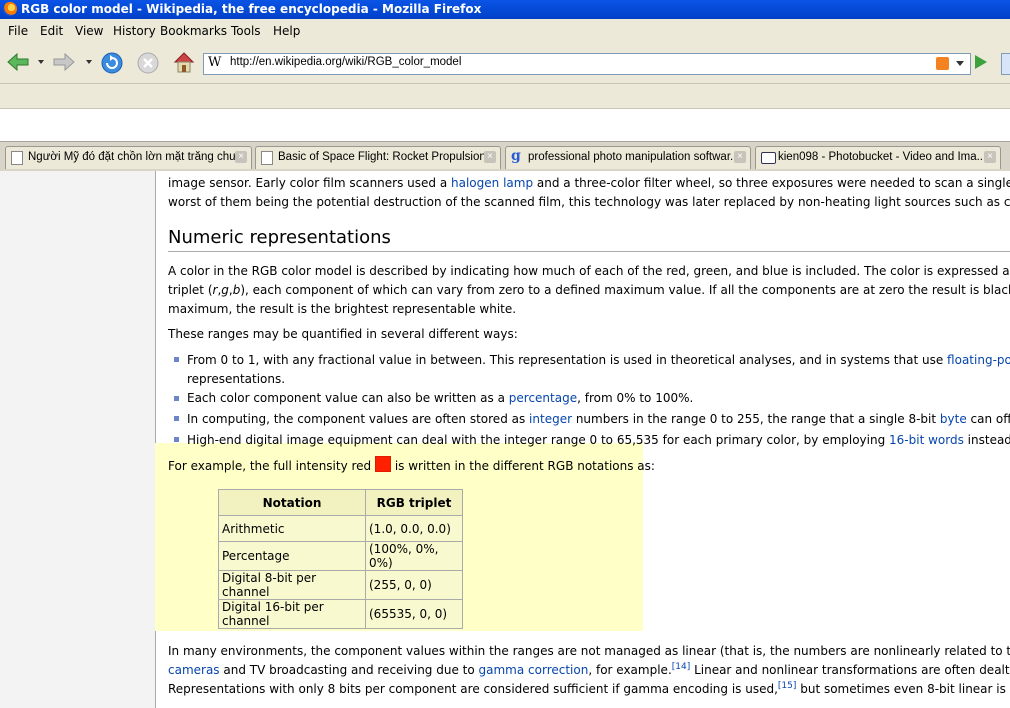 The image size is (1010, 708). I want to click on table-row: Arithmetic (1.0, 0.0, 0.0), so click(340, 528).